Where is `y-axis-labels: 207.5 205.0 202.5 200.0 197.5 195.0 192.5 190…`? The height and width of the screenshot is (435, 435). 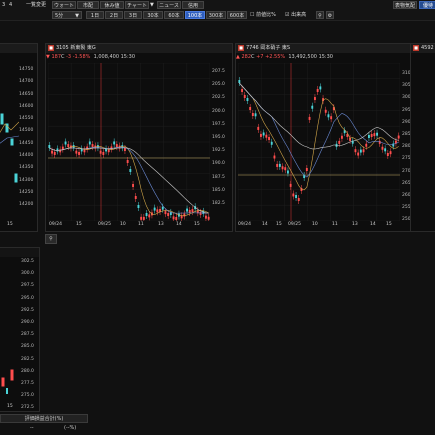 y-axis-labels: 207.5 205.0 202.5 200.0 197.5 195.0 192.5 190… is located at coordinates (218, 138).